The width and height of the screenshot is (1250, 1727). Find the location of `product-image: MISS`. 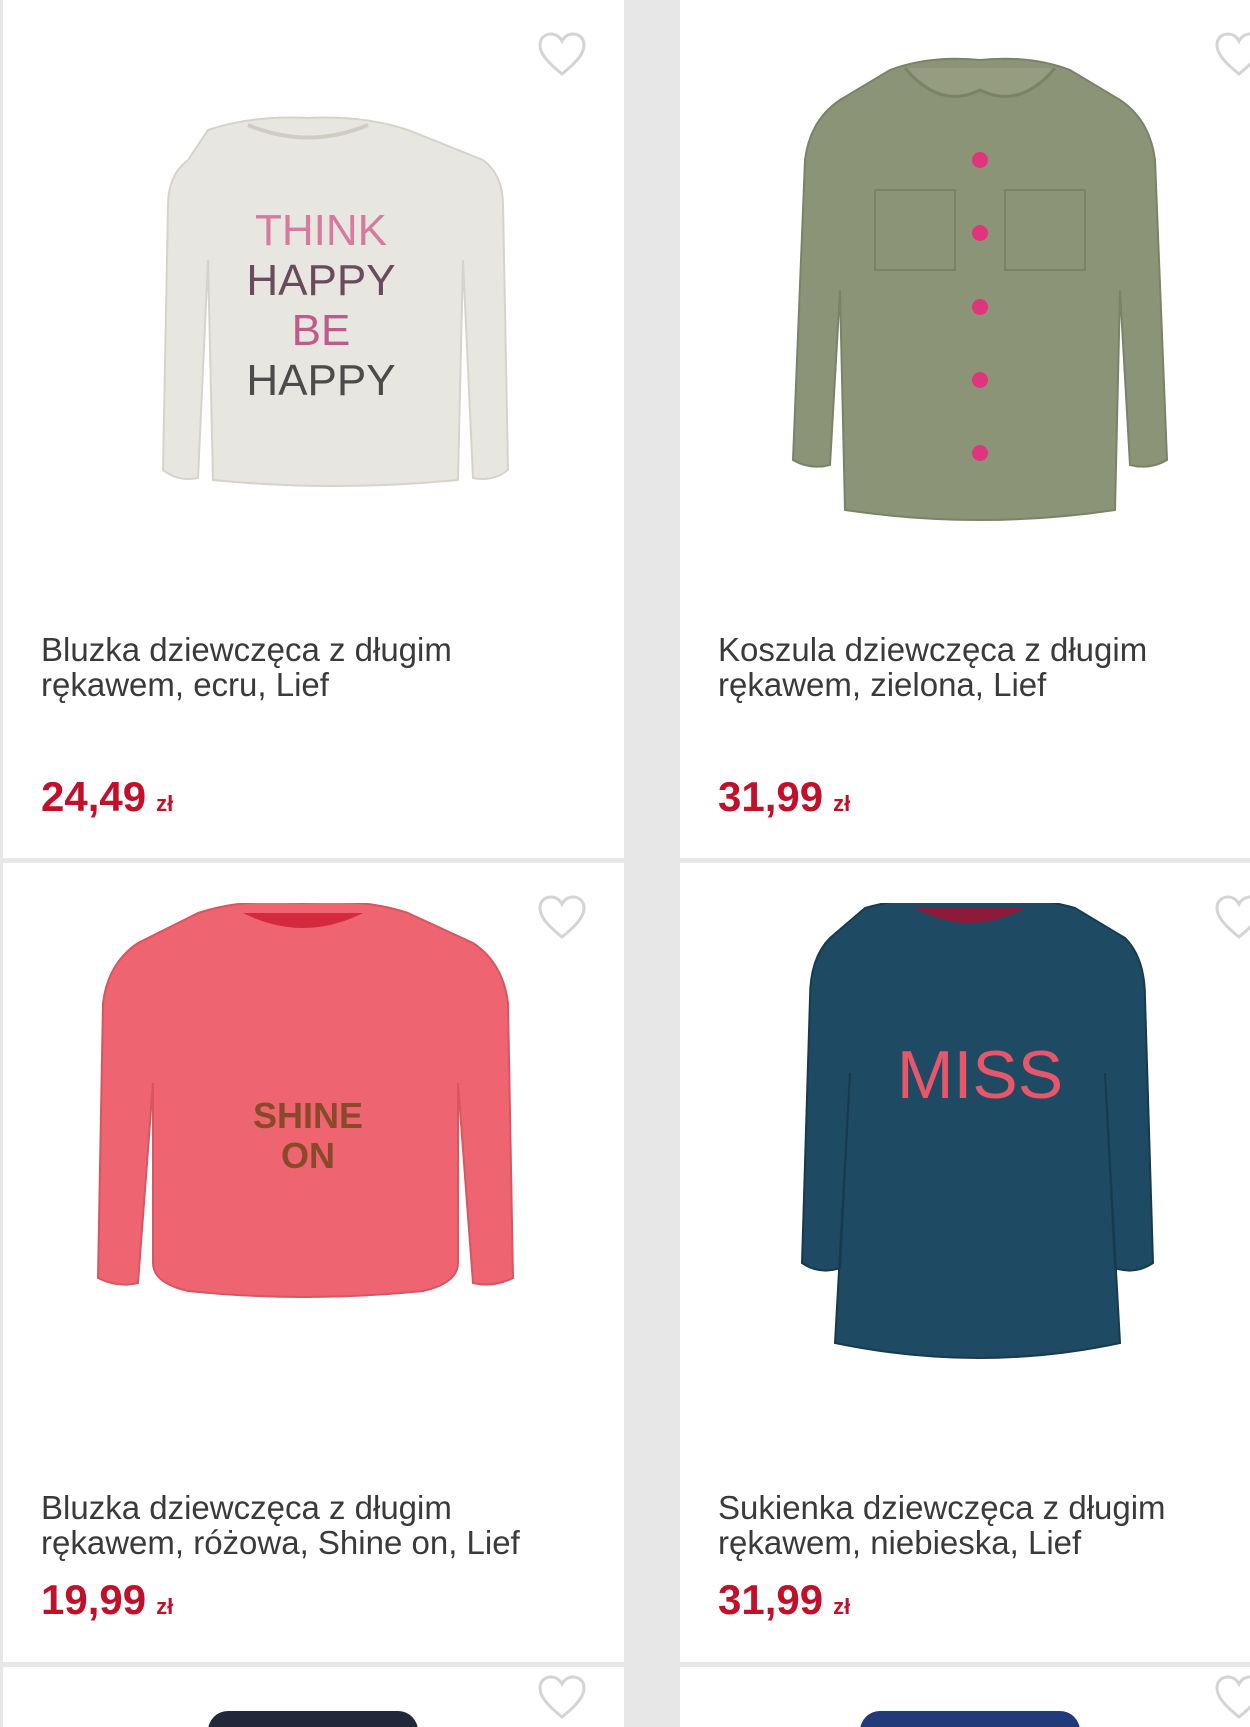

product-image: MISS is located at coordinates (965, 1139).